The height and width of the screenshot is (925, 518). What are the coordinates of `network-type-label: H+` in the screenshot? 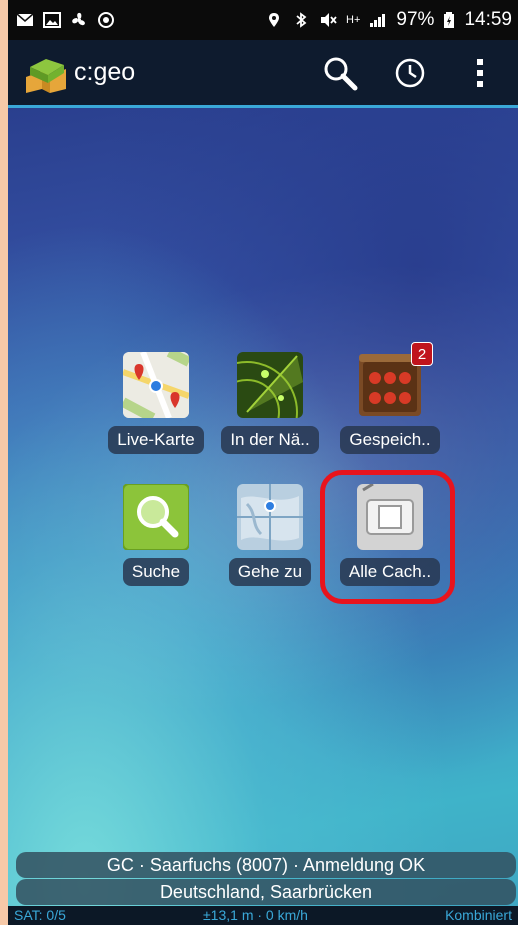 It's located at (353, 20).